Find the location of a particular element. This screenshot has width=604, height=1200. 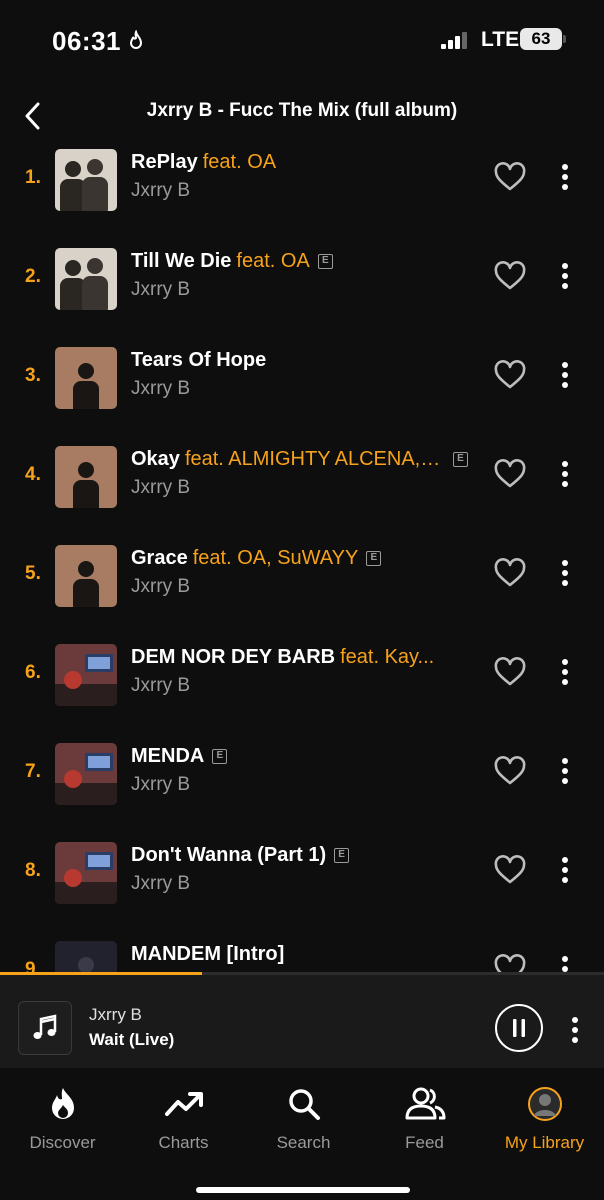

tab-charts: Charts is located at coordinates (183, 1119).